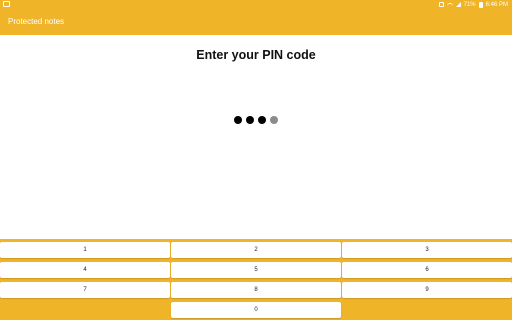 Image resolution: width=512 pixels, height=320 pixels. Describe the element at coordinates (496, 4) in the screenshot. I see `clock: 6:46 PM` at that location.